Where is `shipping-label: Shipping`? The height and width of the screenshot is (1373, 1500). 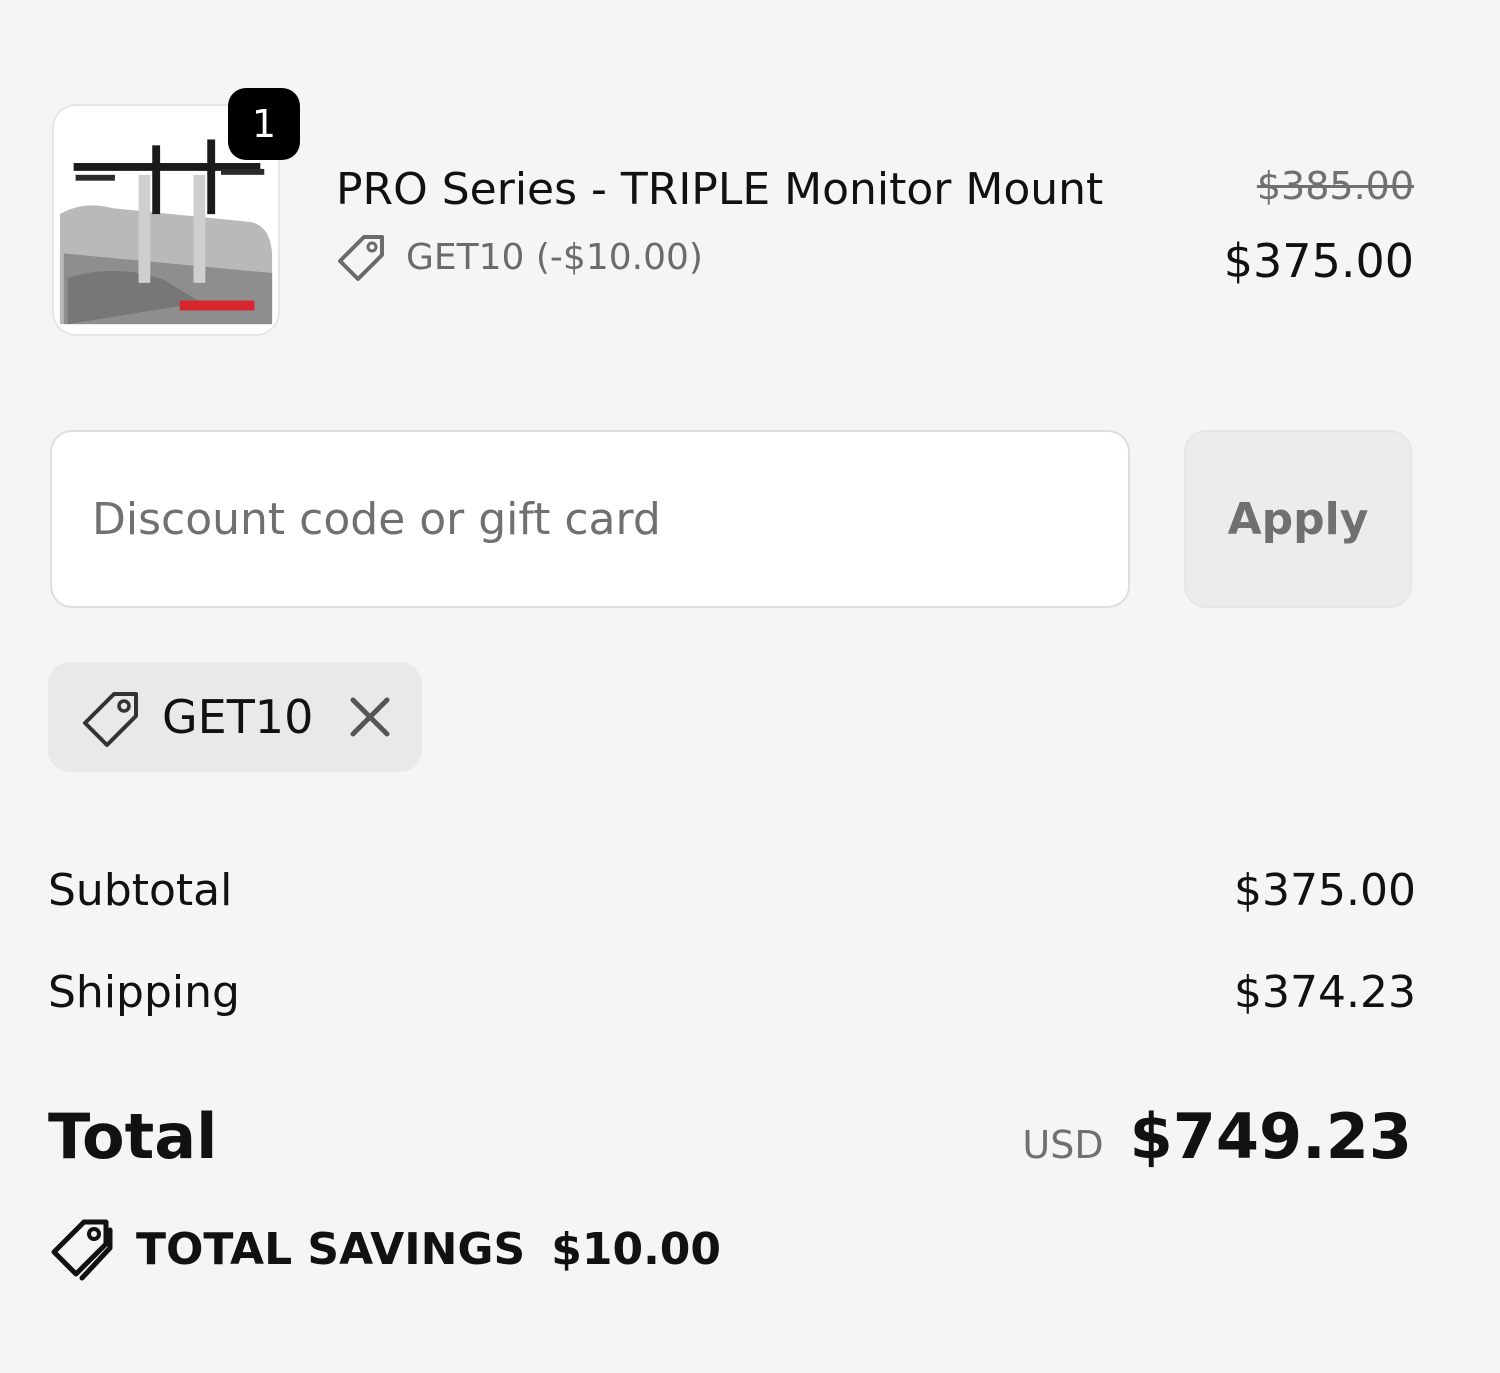
shipping-label: Shipping is located at coordinates (144, 992).